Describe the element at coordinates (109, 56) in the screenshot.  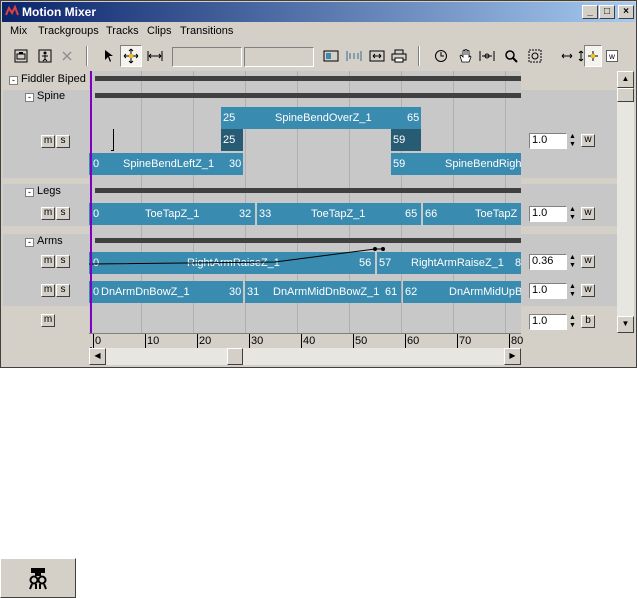
I see `select-tool-button` at that location.